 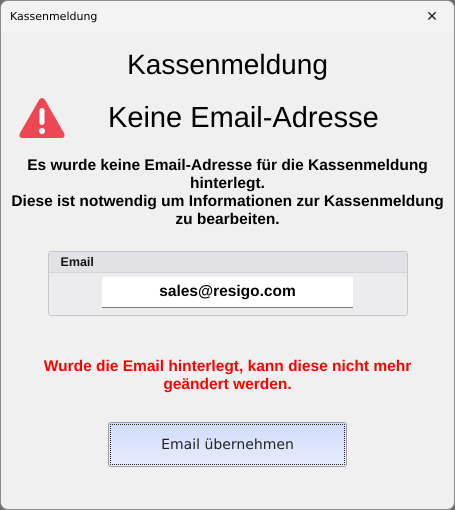 I want to click on apply-email-button: Email übernehmen, so click(x=227, y=444).